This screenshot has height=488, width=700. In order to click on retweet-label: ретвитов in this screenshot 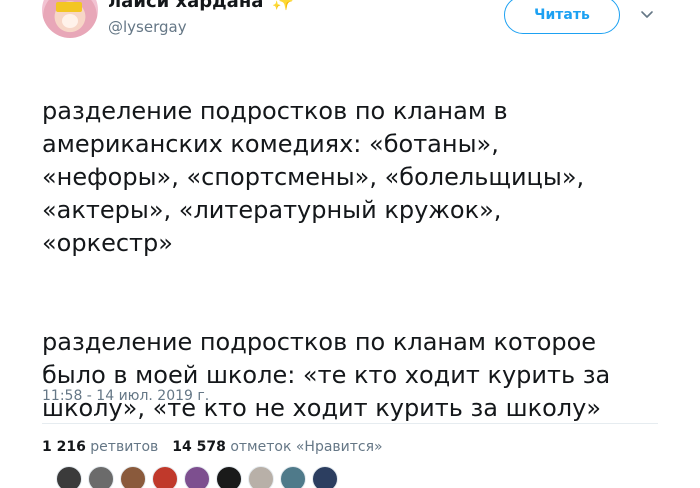, I will do `click(124, 447)`.